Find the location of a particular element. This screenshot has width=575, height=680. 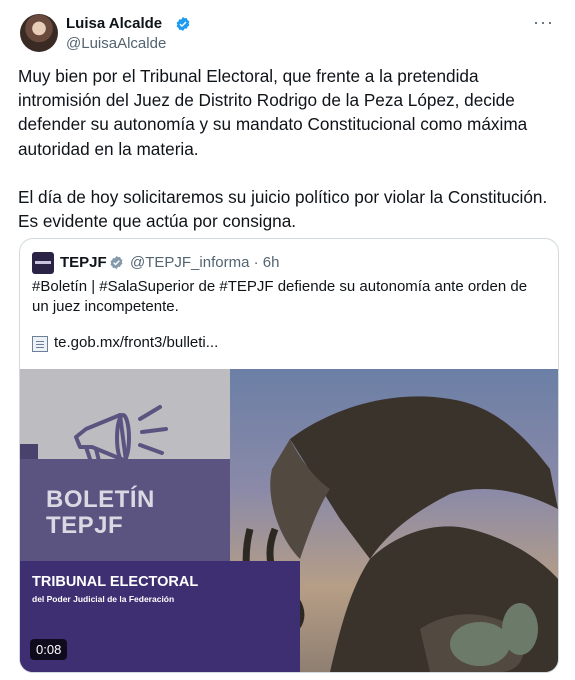

quoted-tweet-header: TEPJF @TEPJF_informa · 6h is located at coordinates (292, 263).